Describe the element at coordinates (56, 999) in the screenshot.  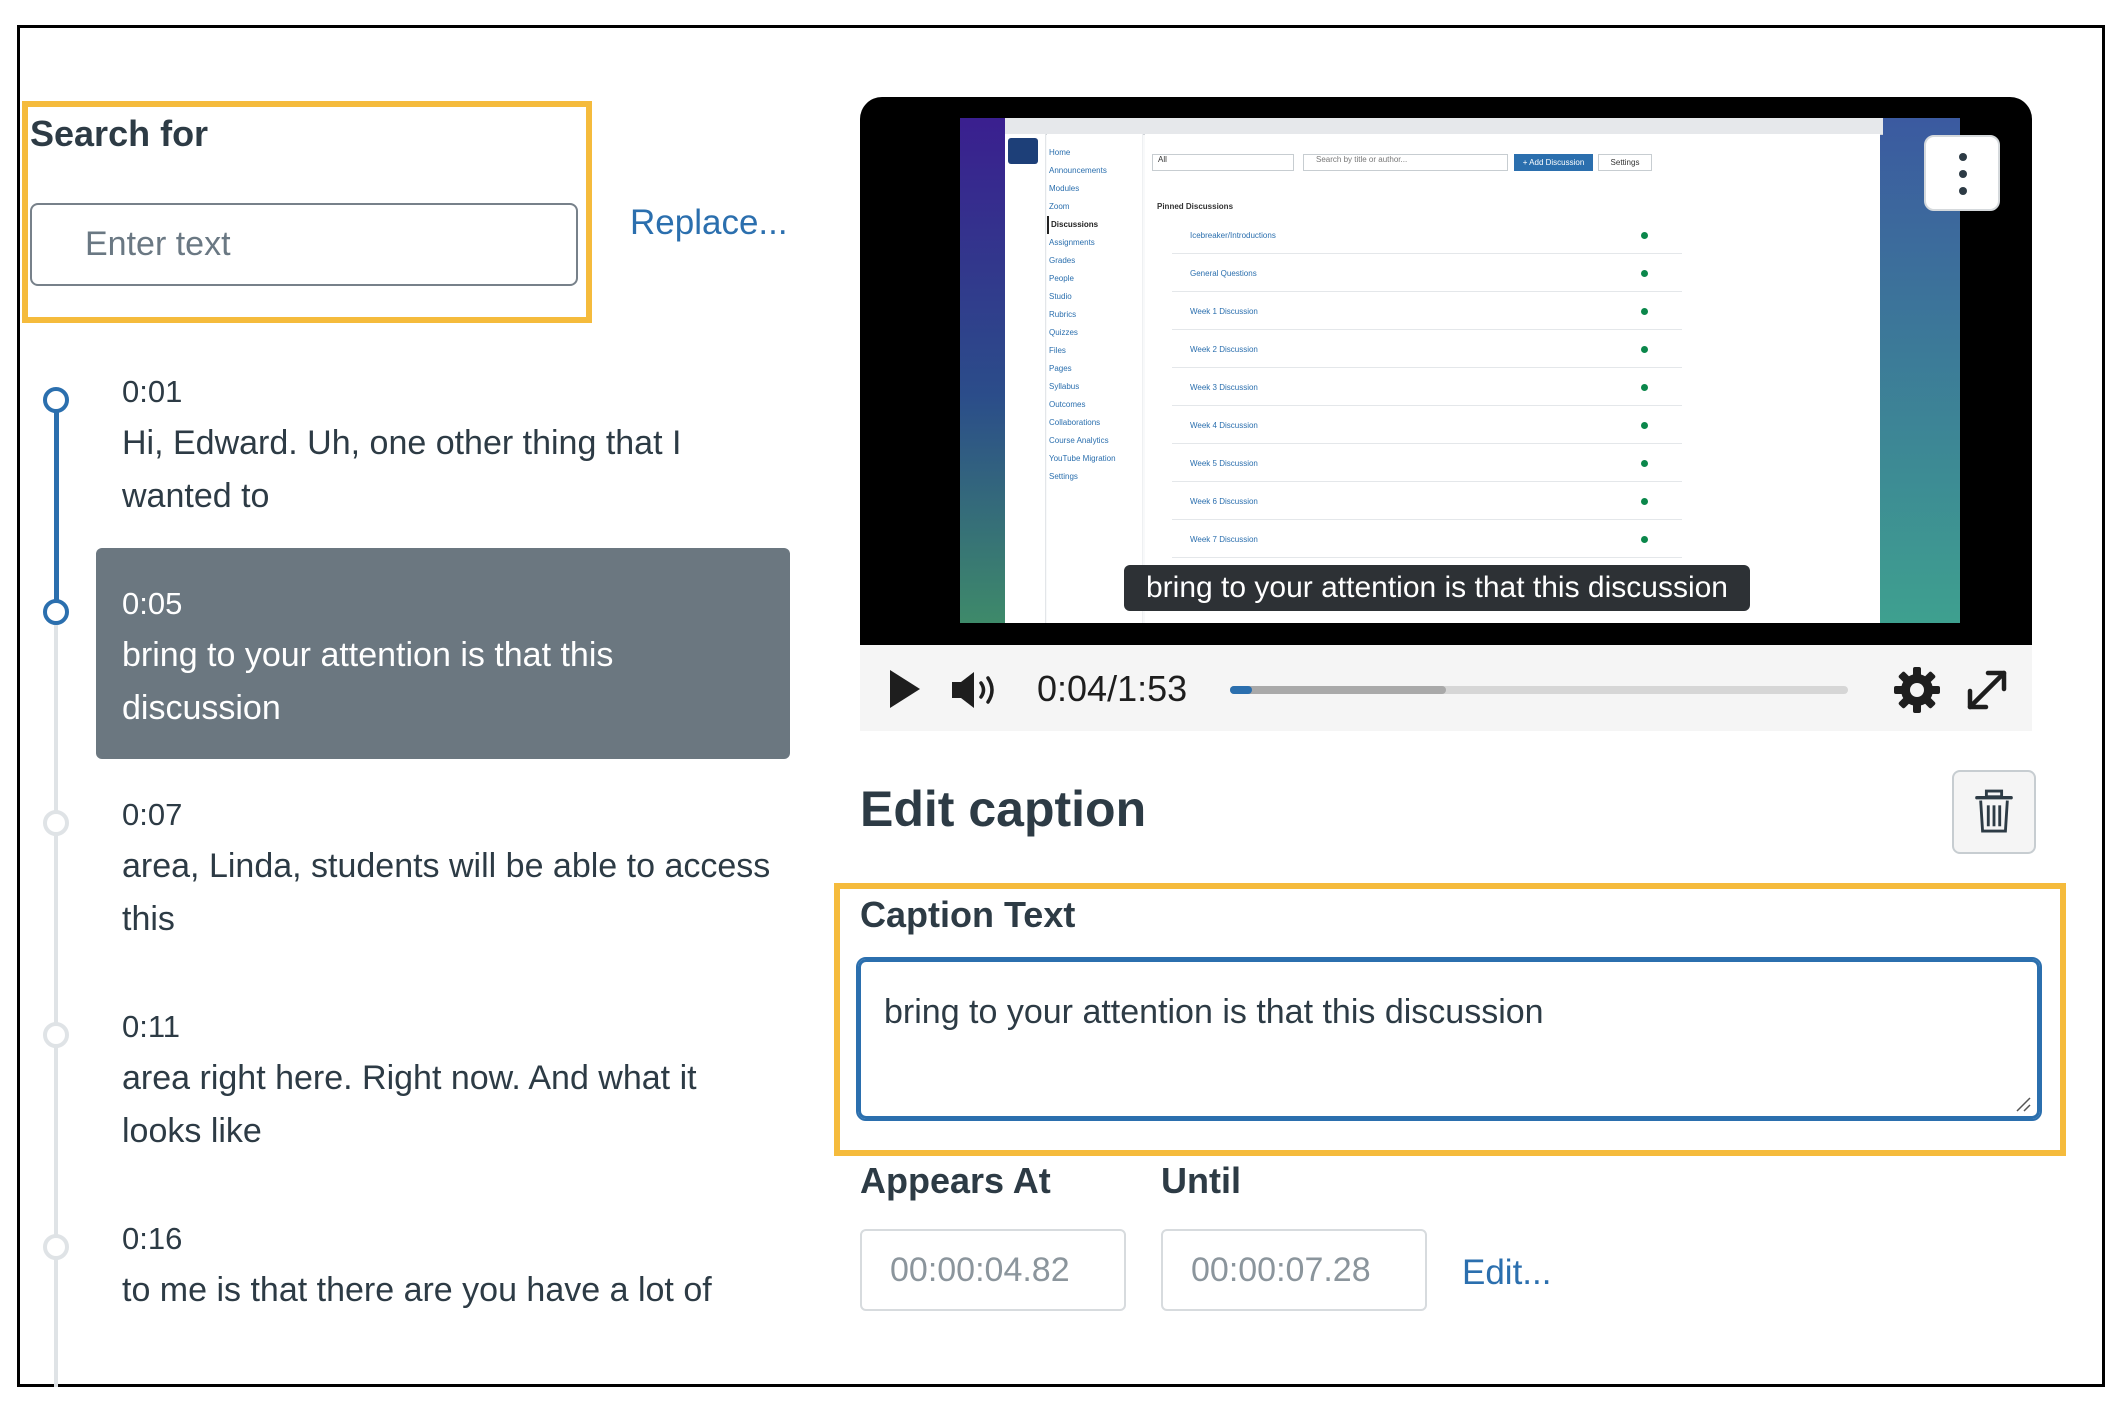
I see `timeline-line` at that location.